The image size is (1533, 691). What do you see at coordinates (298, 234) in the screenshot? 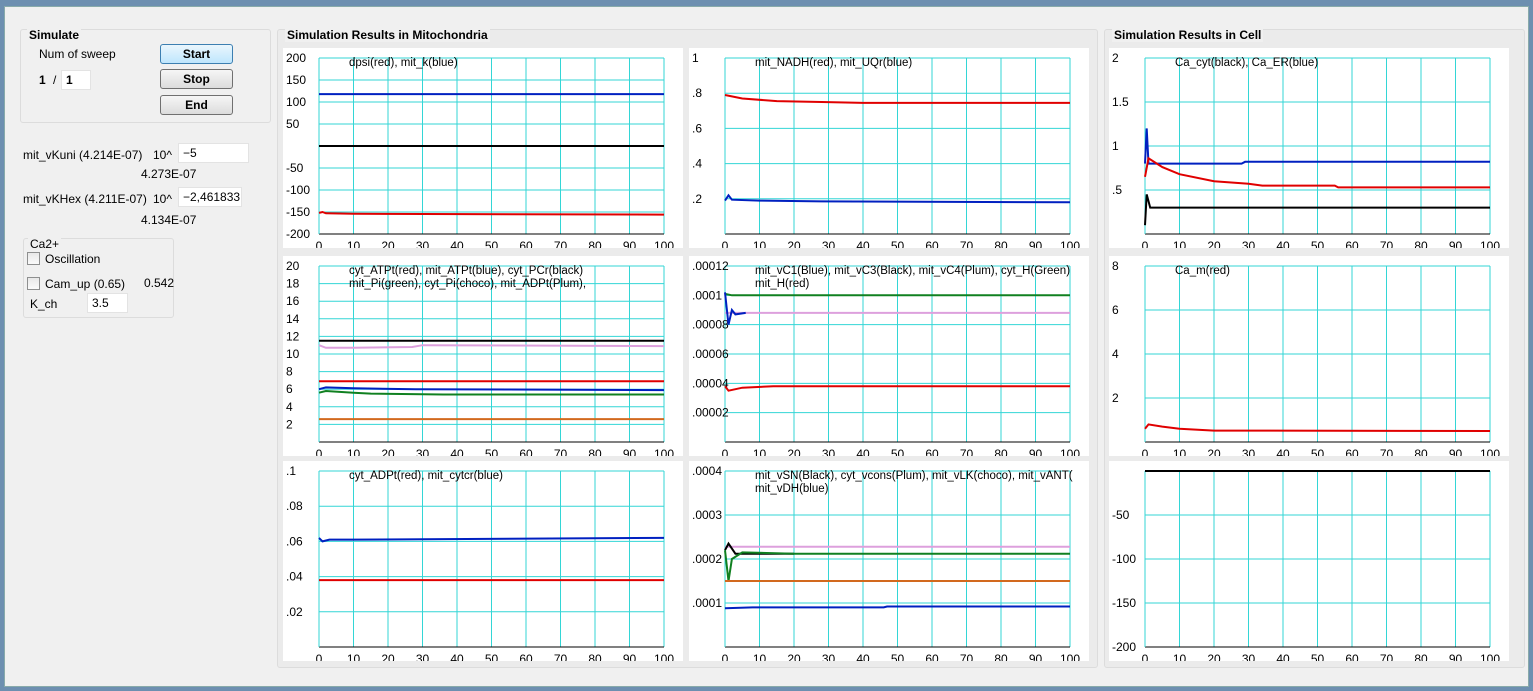
I see `y-tick-label: -200` at bounding box center [298, 234].